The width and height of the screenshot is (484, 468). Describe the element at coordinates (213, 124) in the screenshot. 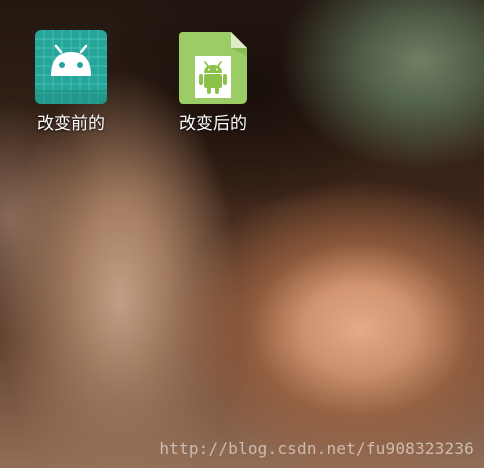

I see `app-label-after: 改变后的` at that location.